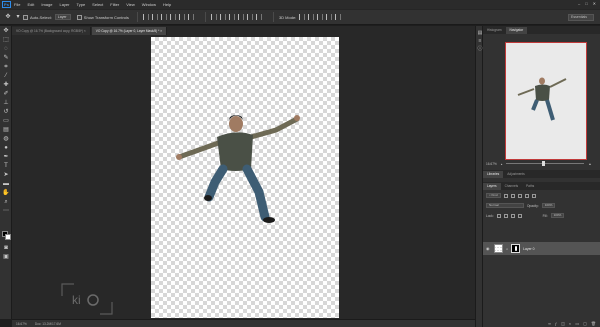 Image resolution: width=600 pixels, height=327 pixels. What do you see at coordinates (505, 205) in the screenshot?
I see `blend-mode-dropdown: Normal` at bounding box center [505, 205].